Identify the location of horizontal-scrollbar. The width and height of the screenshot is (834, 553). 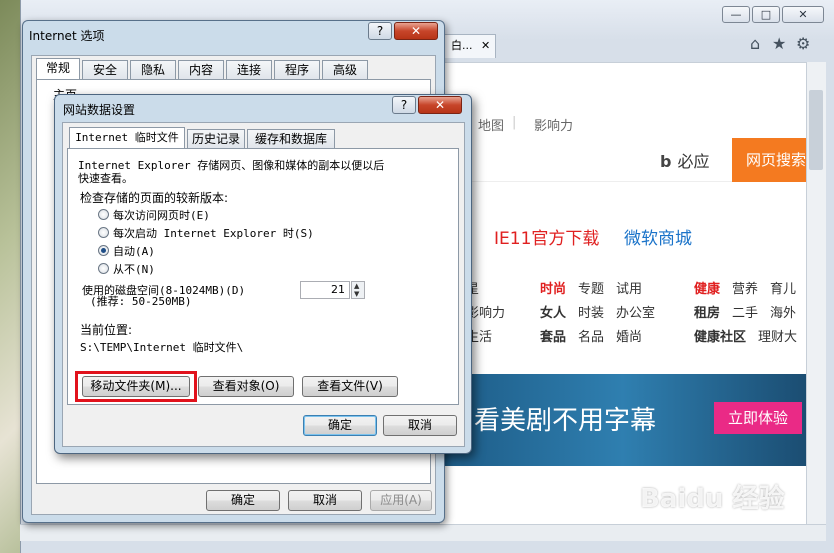
(423, 532).